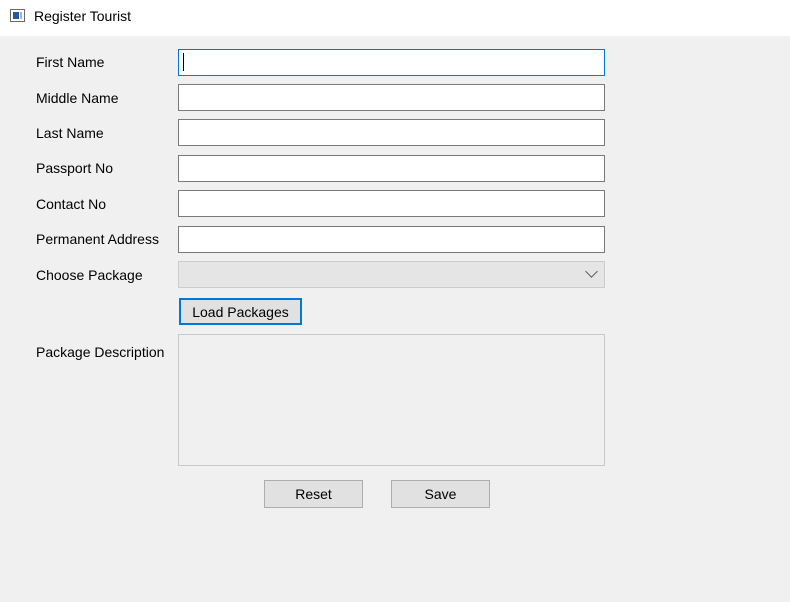 The width and height of the screenshot is (790, 602). What do you see at coordinates (440, 494) in the screenshot?
I see `save-button: Save` at bounding box center [440, 494].